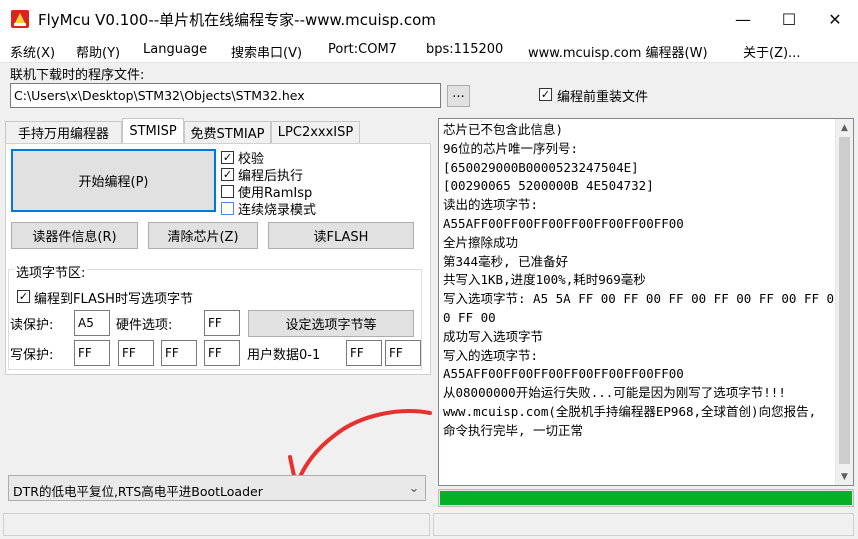 The height and width of the screenshot is (539, 858). Describe the element at coordinates (511, 148) in the screenshot. I see `log-line: 96位的芯片唯一序列号:` at that location.